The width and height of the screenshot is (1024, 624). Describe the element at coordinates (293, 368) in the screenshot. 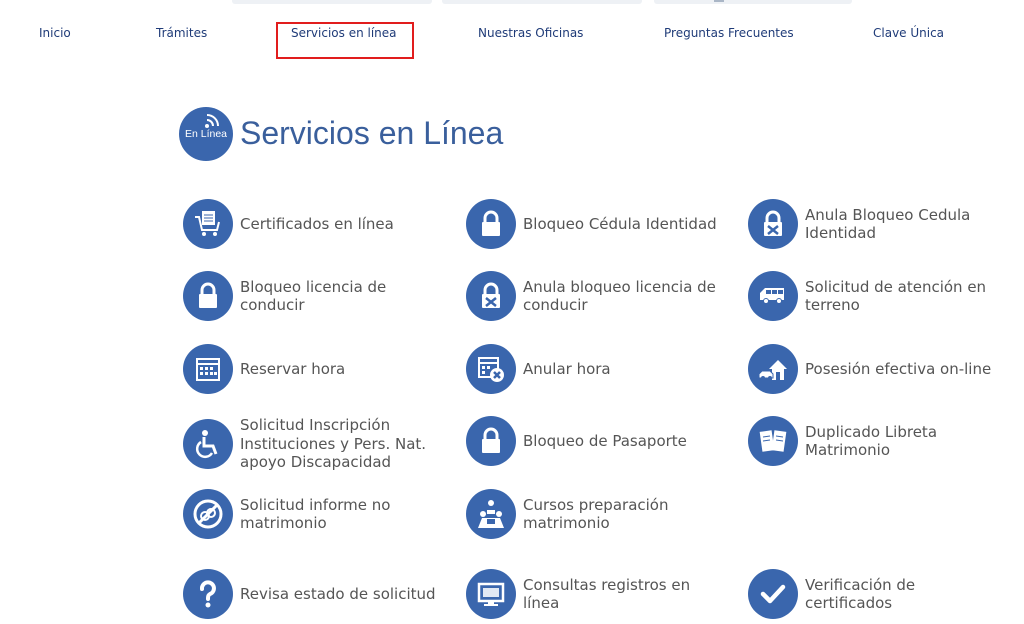

I see `service-label: Reservar hora` at that location.